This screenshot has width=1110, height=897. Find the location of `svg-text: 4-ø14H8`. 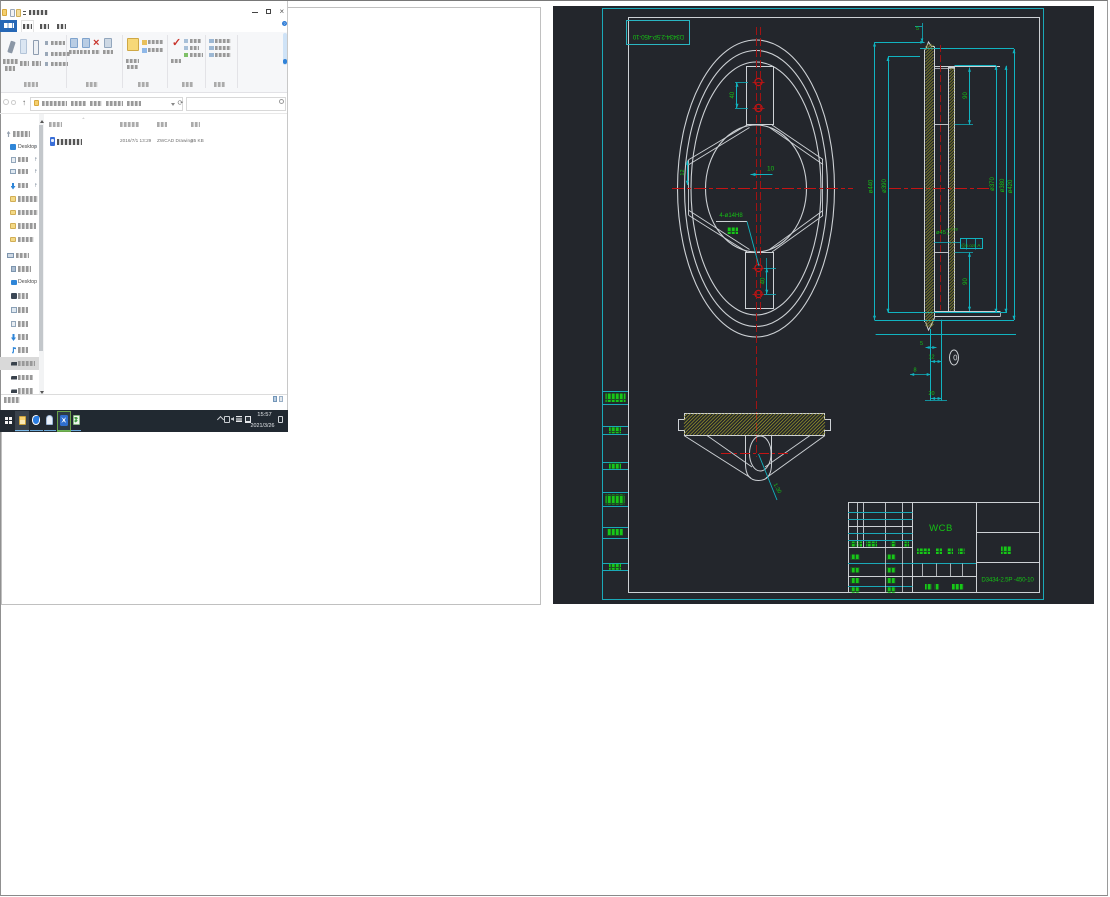

svg-text: 4-ø14H8 is located at coordinates (731, 216).